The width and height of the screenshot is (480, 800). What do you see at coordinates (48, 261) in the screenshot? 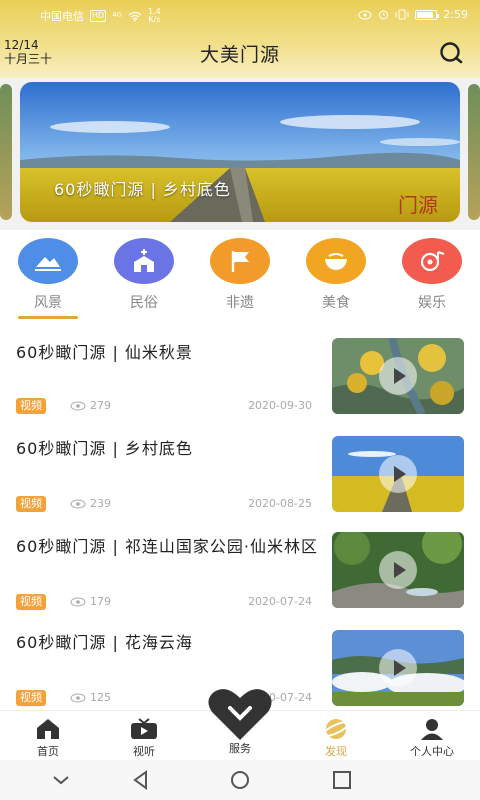
I see `landscape-icon` at bounding box center [48, 261].